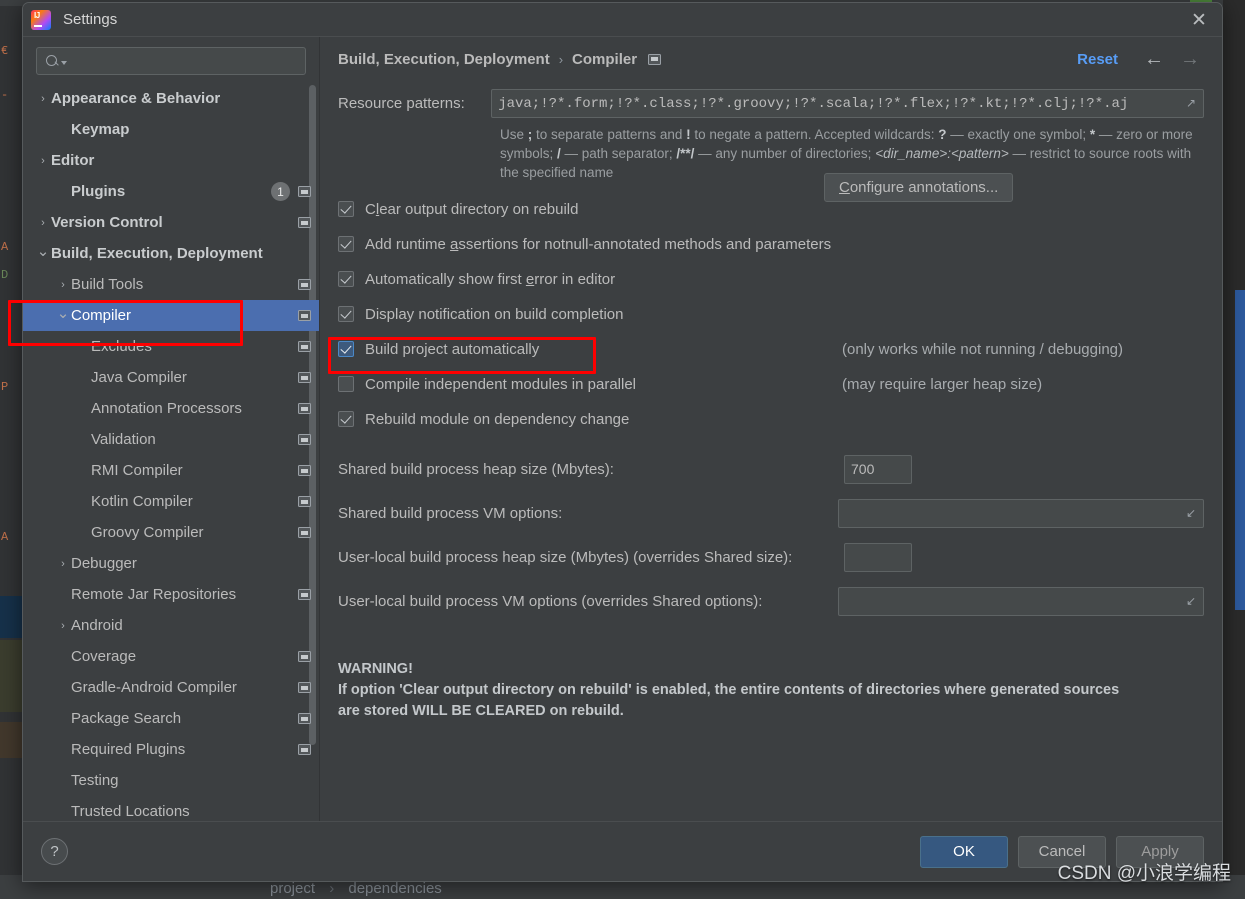  What do you see at coordinates (293, 888) in the screenshot?
I see `background-breadcrumb-left: project` at bounding box center [293, 888].